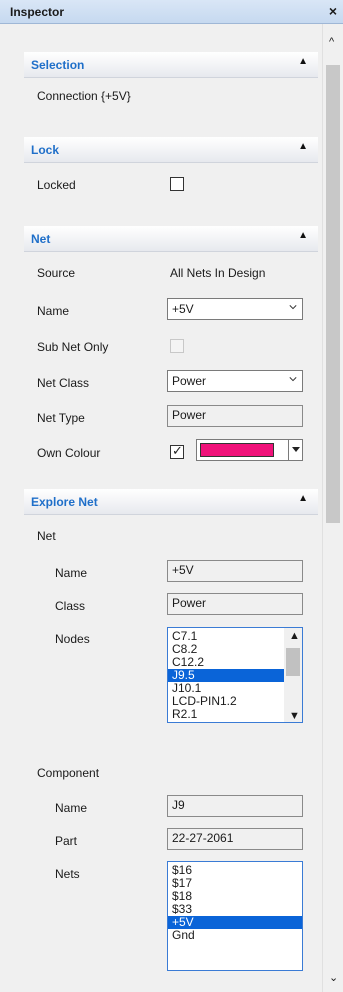 The image size is (343, 992). I want to click on check-icon: ✓, so click(177, 450).